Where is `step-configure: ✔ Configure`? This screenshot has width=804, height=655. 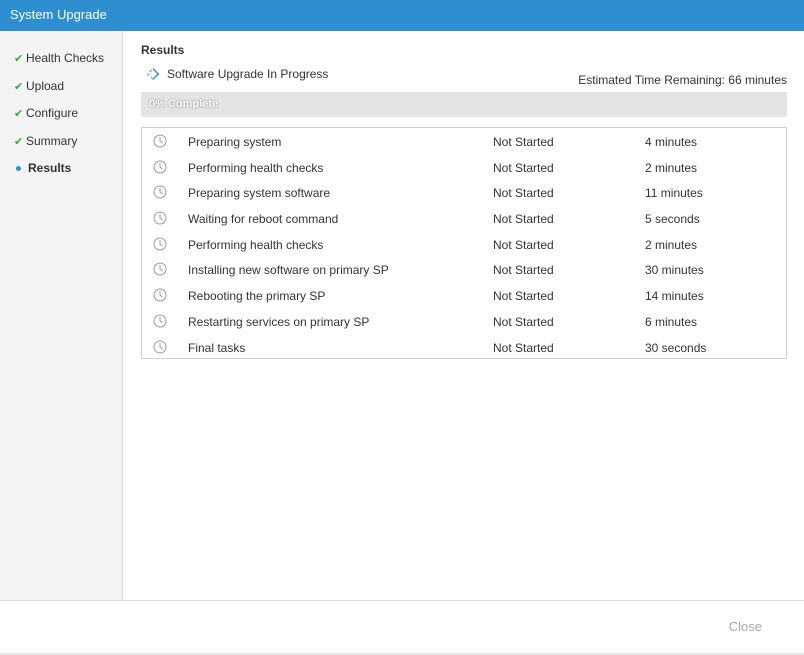 step-configure: ✔ Configure is located at coordinates (46, 113).